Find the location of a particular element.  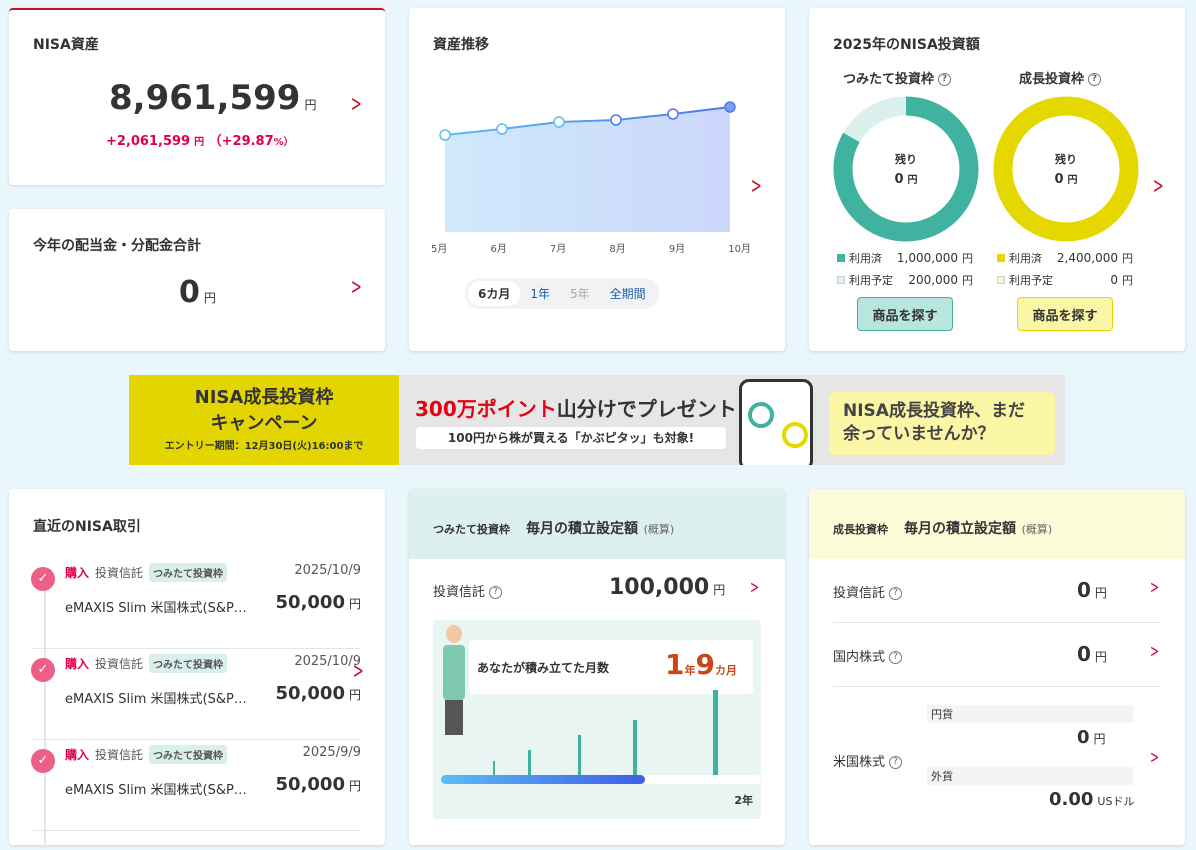

x-tick: 6月 is located at coordinates (498, 249).